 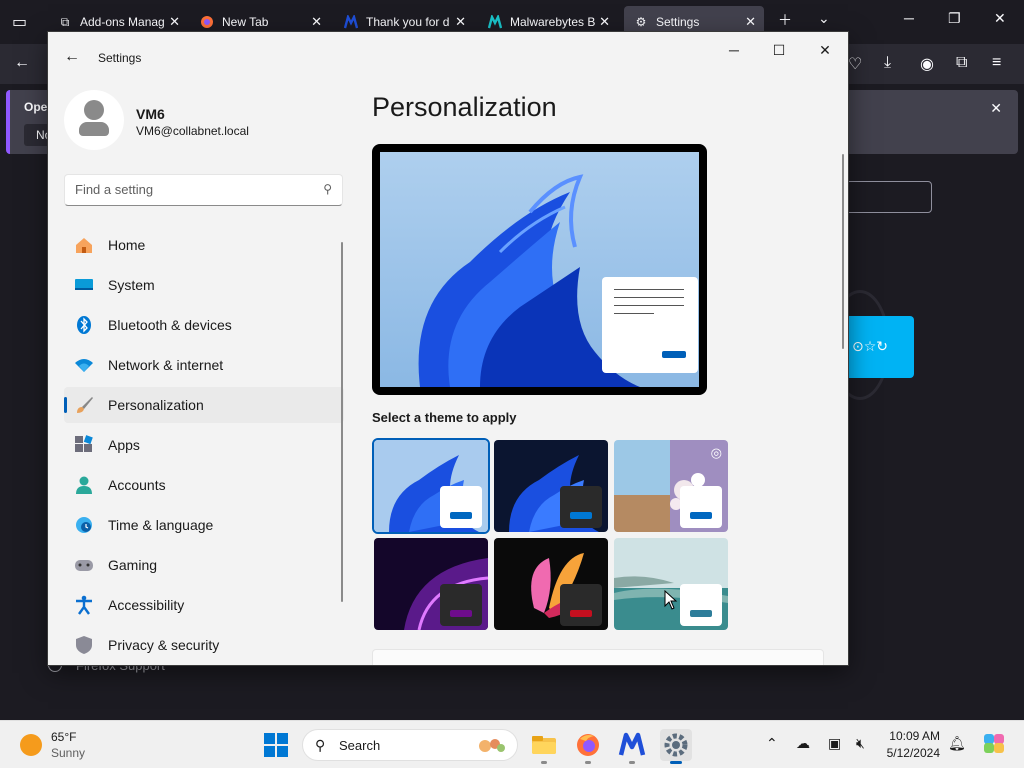 I want to click on chevron-up-icon: ⌃, so click(x=772, y=743).